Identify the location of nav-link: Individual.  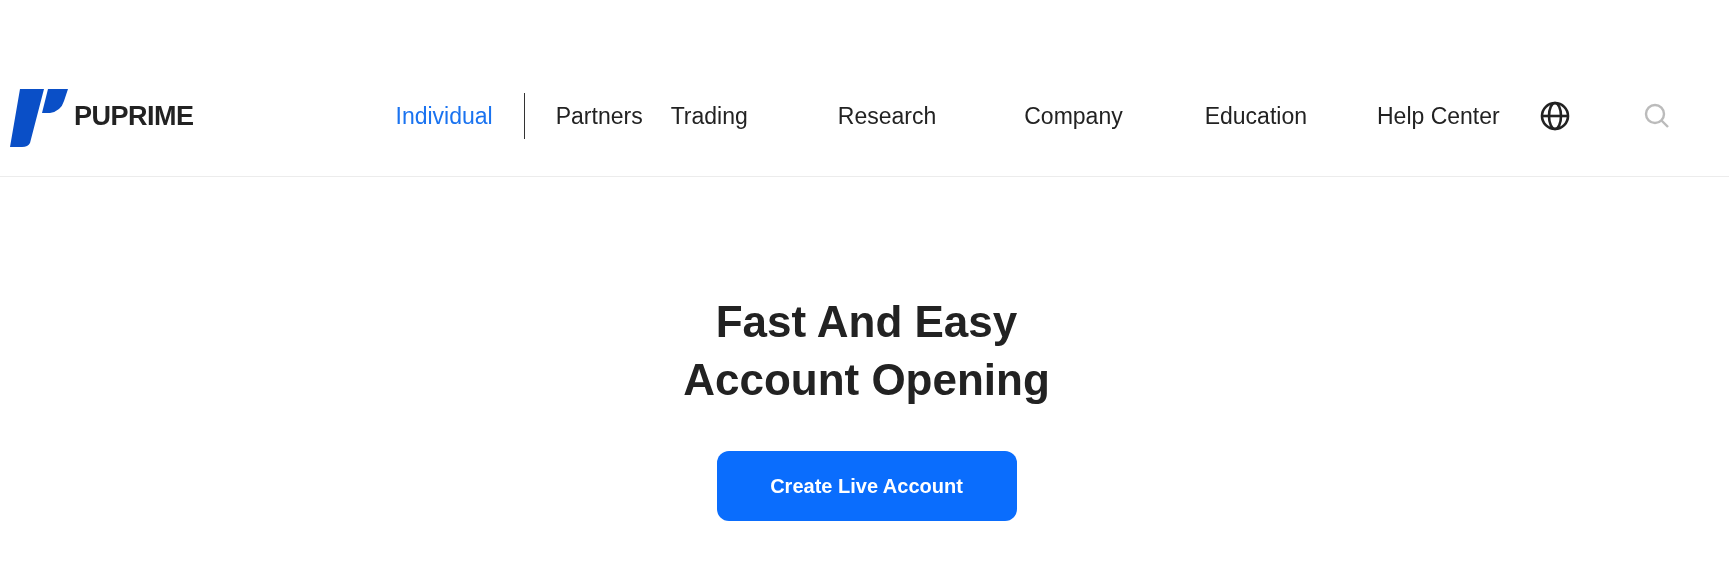
(444, 116).